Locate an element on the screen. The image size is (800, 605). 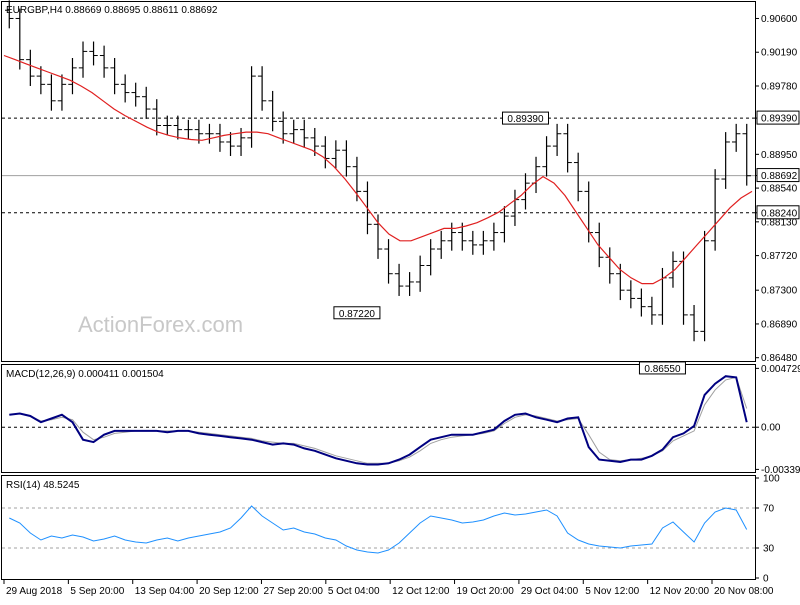
price-annotation: 0.86550 is located at coordinates (662, 368).